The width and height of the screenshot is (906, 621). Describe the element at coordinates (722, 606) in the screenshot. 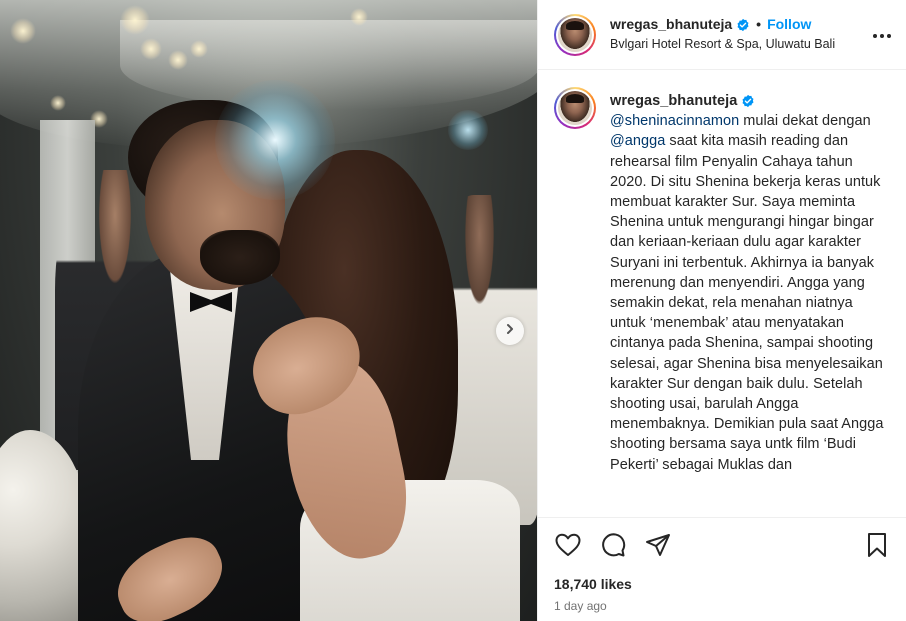

I see `post-timestamp: 1 day ago` at that location.